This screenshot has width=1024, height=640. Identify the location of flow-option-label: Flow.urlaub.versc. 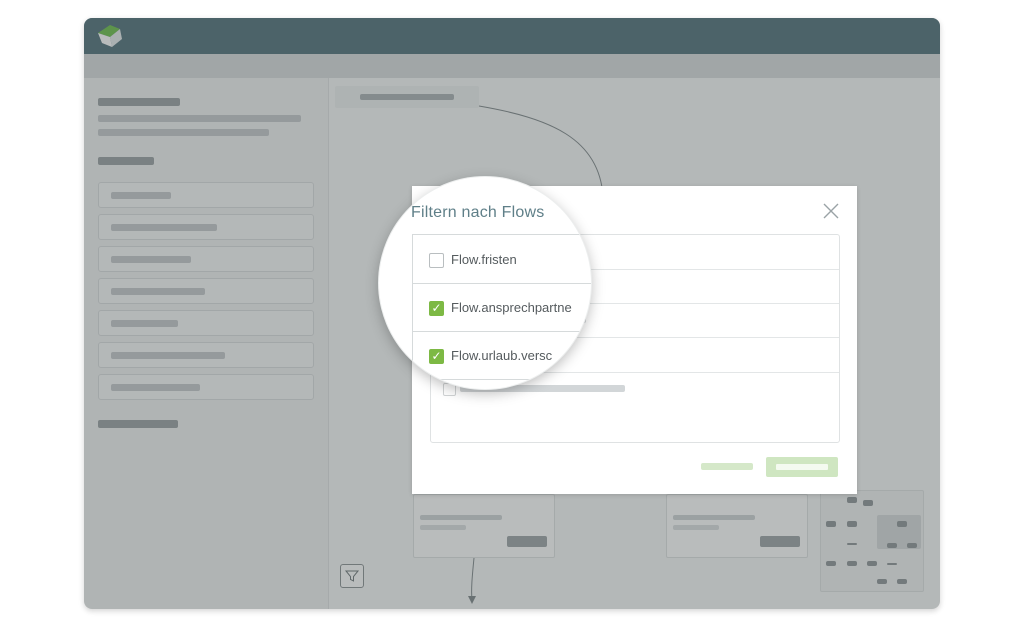
(502, 355).